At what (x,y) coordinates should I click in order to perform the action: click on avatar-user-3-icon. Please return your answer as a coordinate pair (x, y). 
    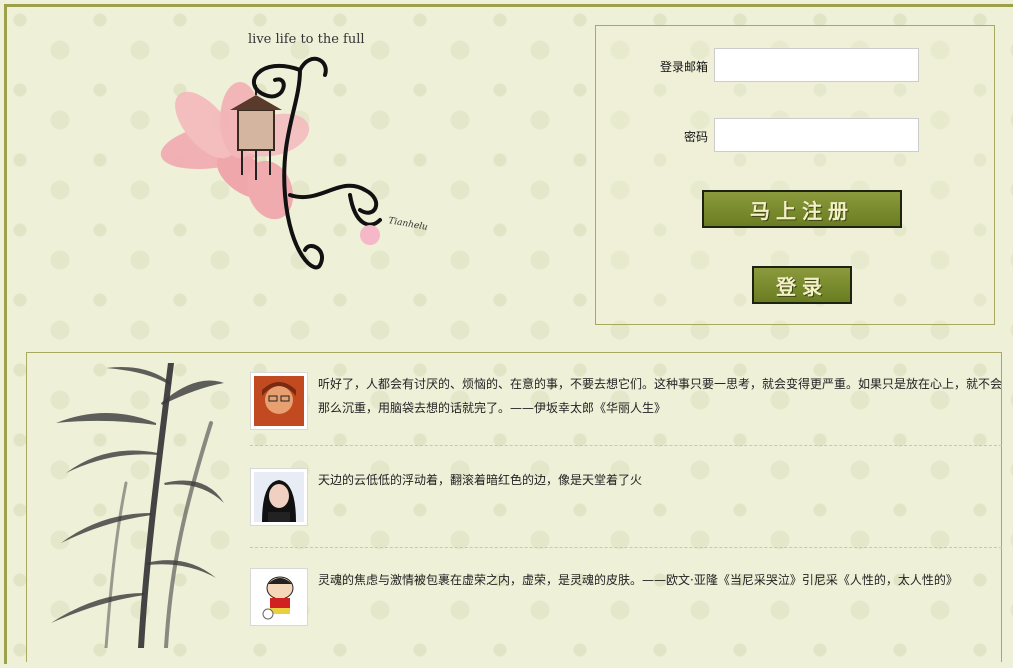
    Looking at the image, I should click on (279, 597).